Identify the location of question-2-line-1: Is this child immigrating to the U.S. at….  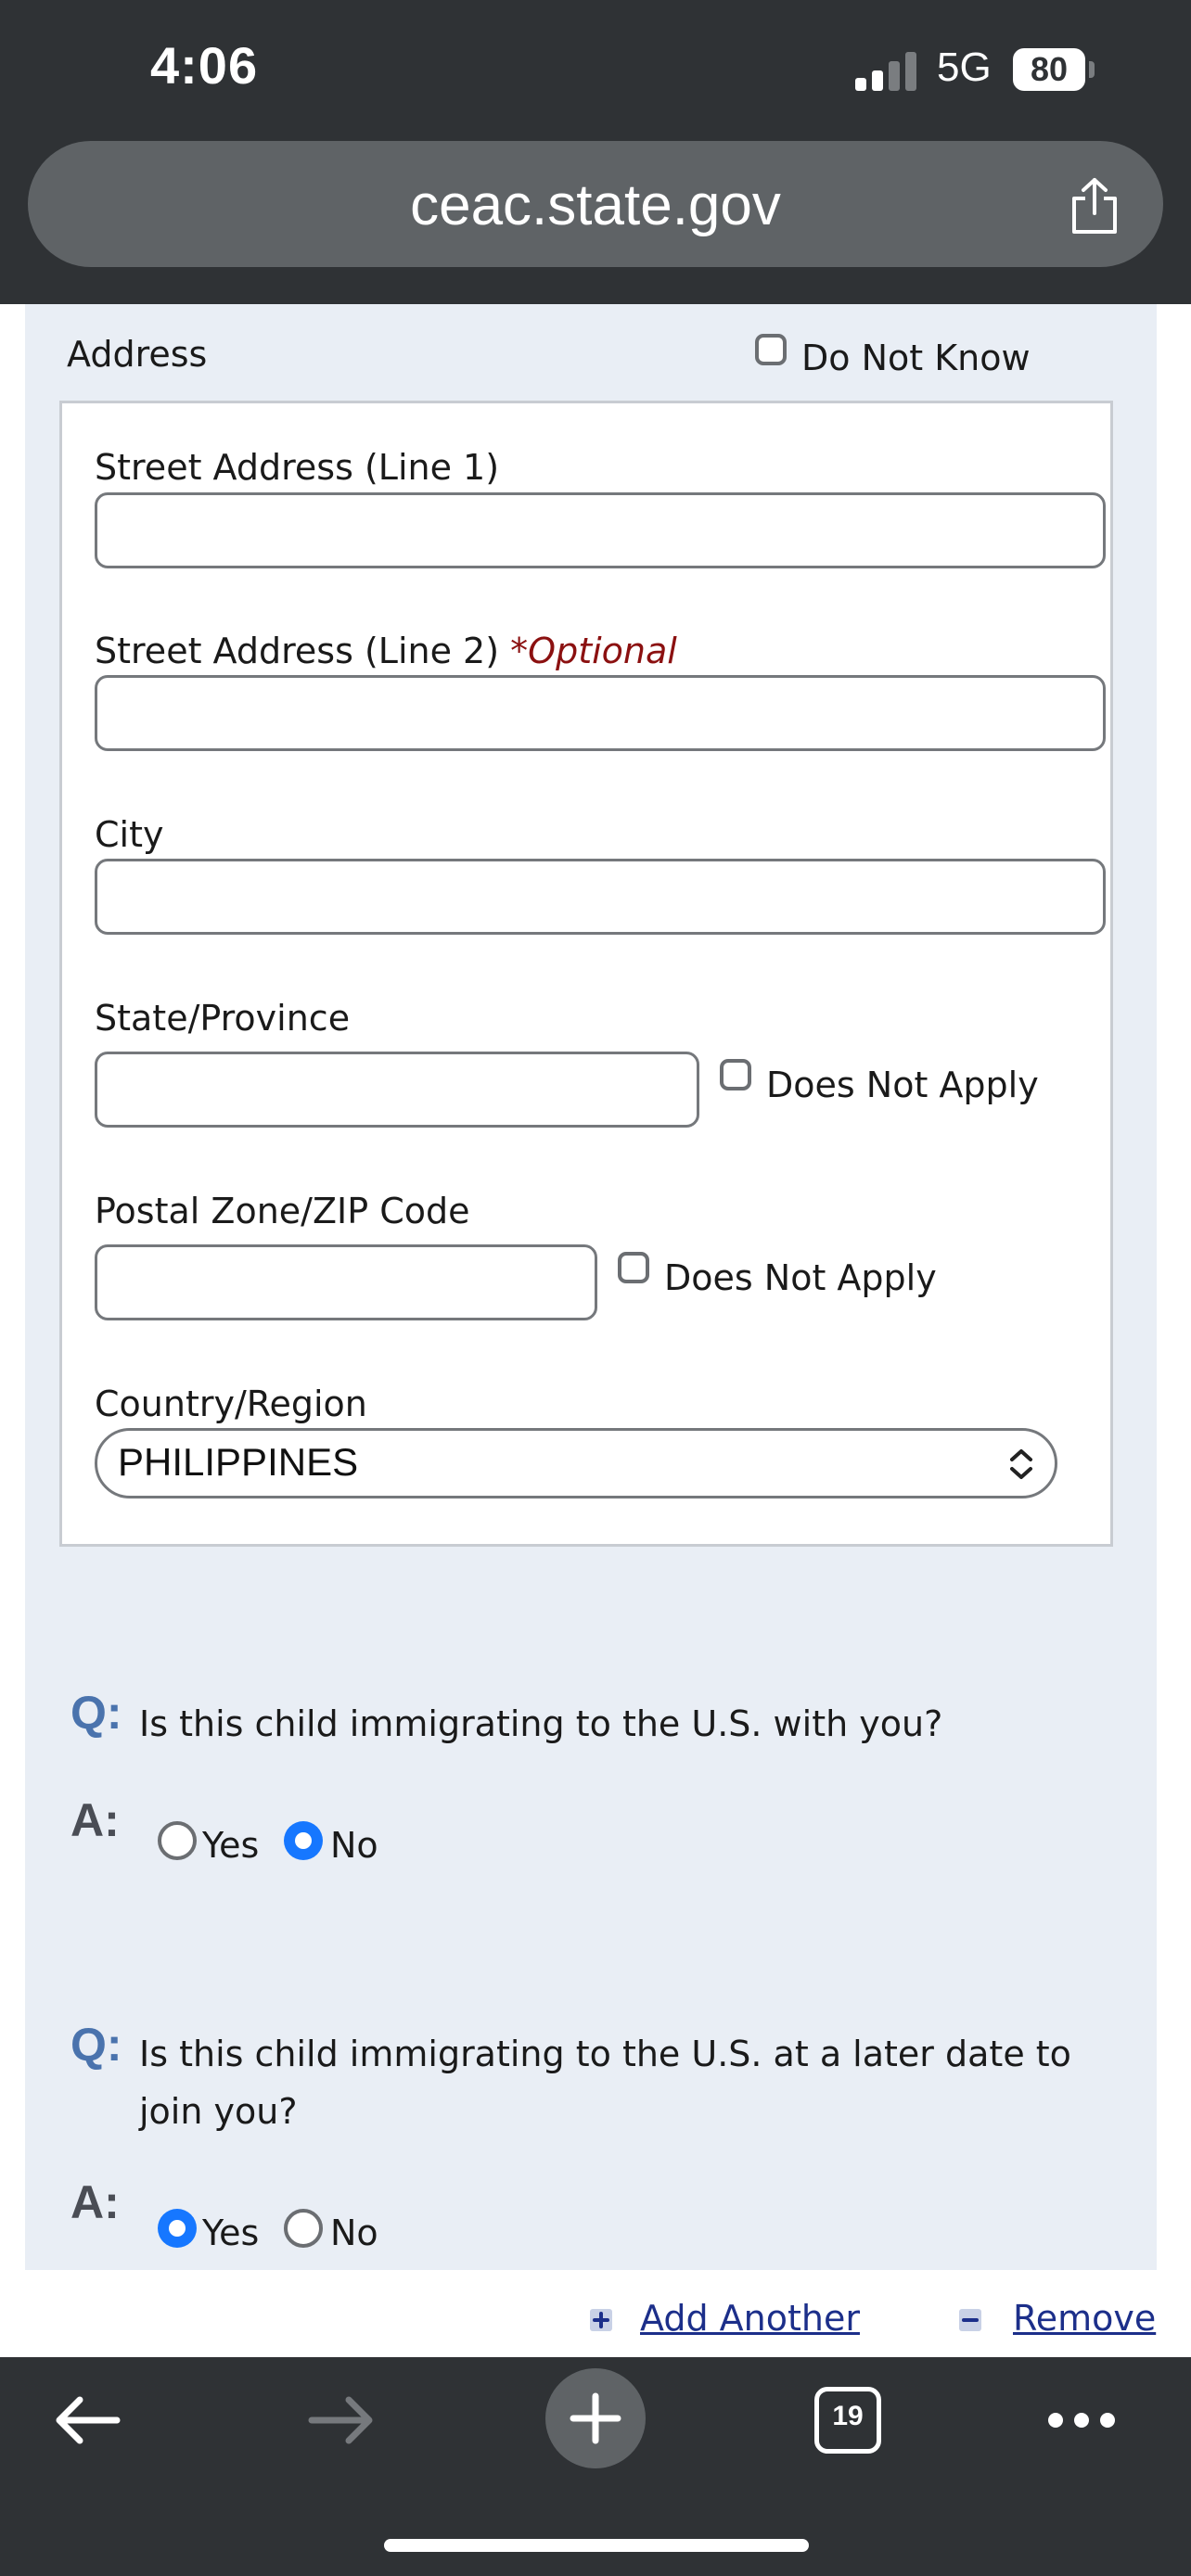
(605, 2054).